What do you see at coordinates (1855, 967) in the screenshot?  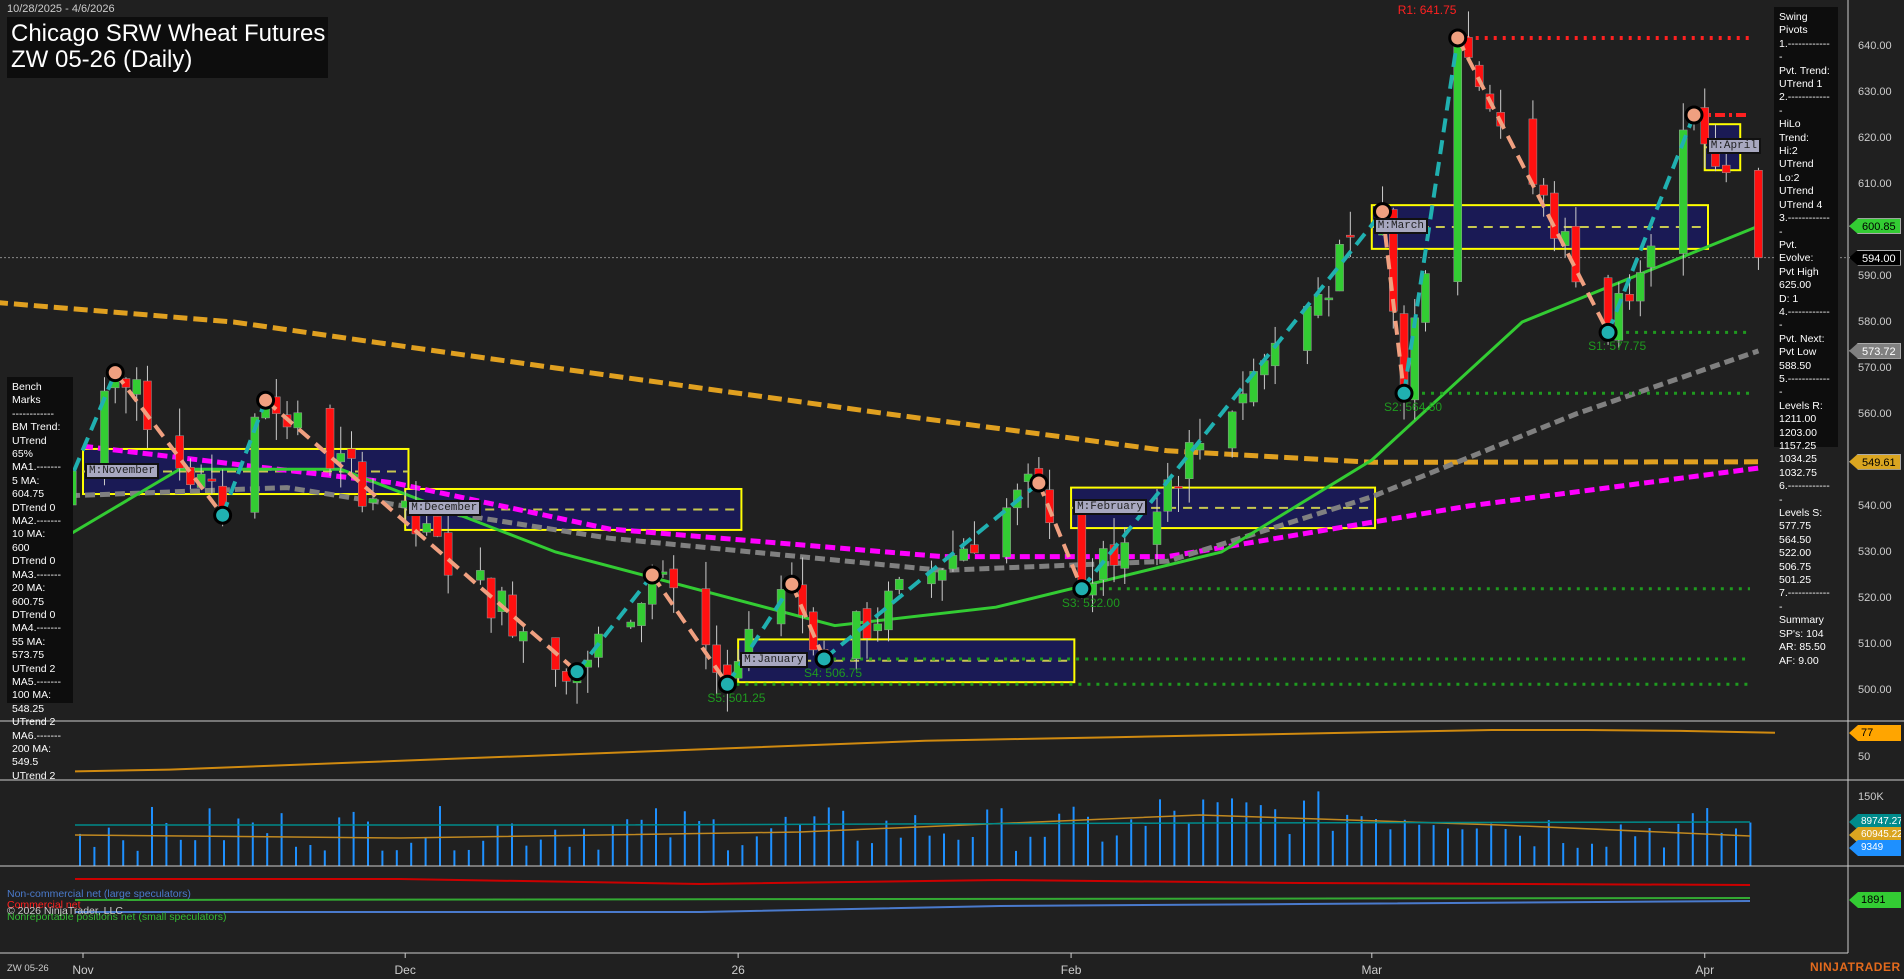 I see `brand-logo: NINJATRADER` at bounding box center [1855, 967].